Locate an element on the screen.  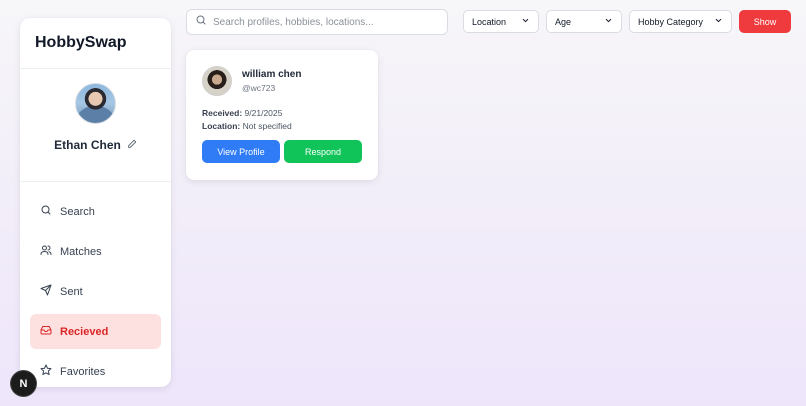
location-select-value: Location is located at coordinates (489, 21).